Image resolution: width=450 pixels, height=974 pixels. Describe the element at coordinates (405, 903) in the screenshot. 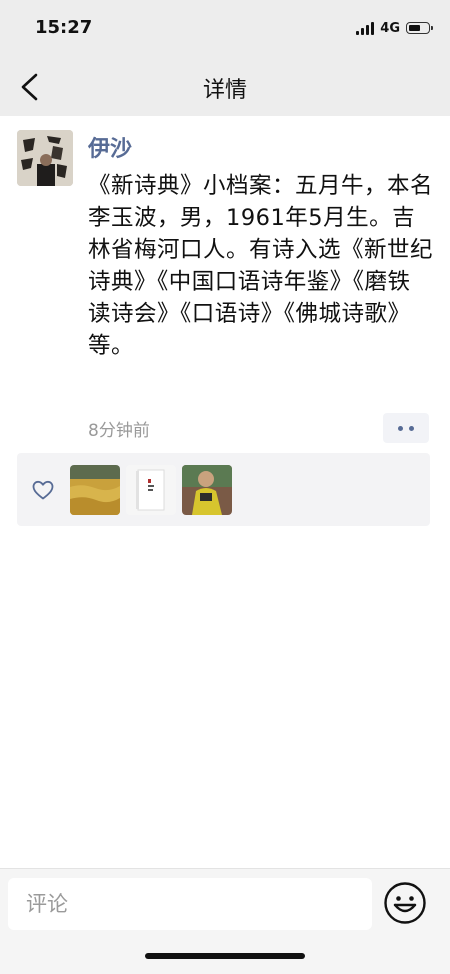

I see `smiley-icon` at that location.